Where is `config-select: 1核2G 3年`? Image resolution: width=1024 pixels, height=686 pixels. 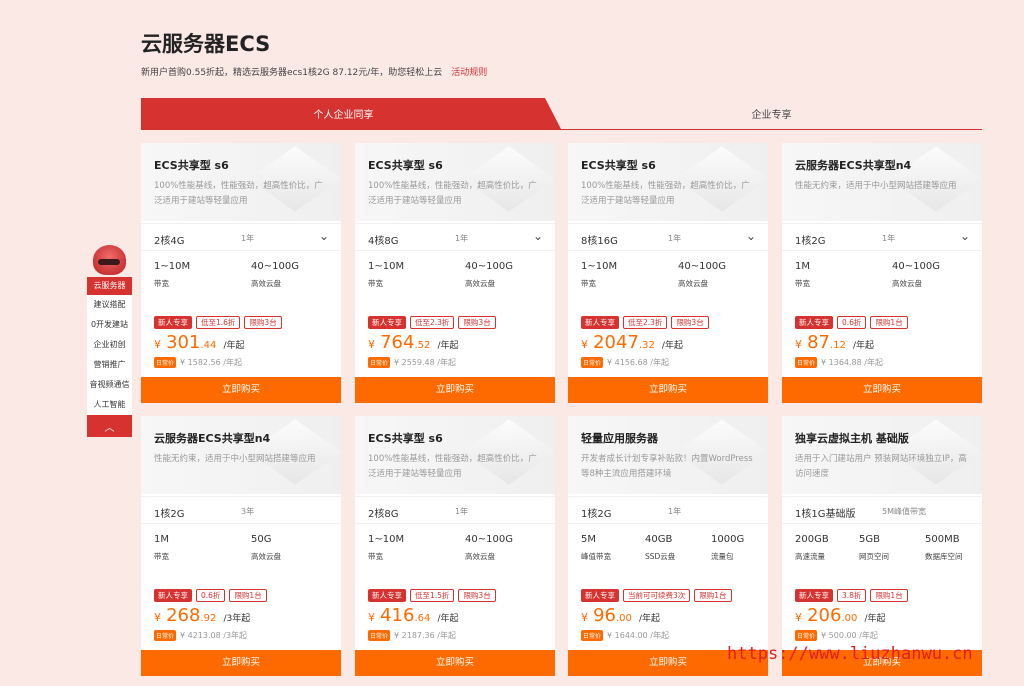 config-select: 1核2G 3年 is located at coordinates (241, 510).